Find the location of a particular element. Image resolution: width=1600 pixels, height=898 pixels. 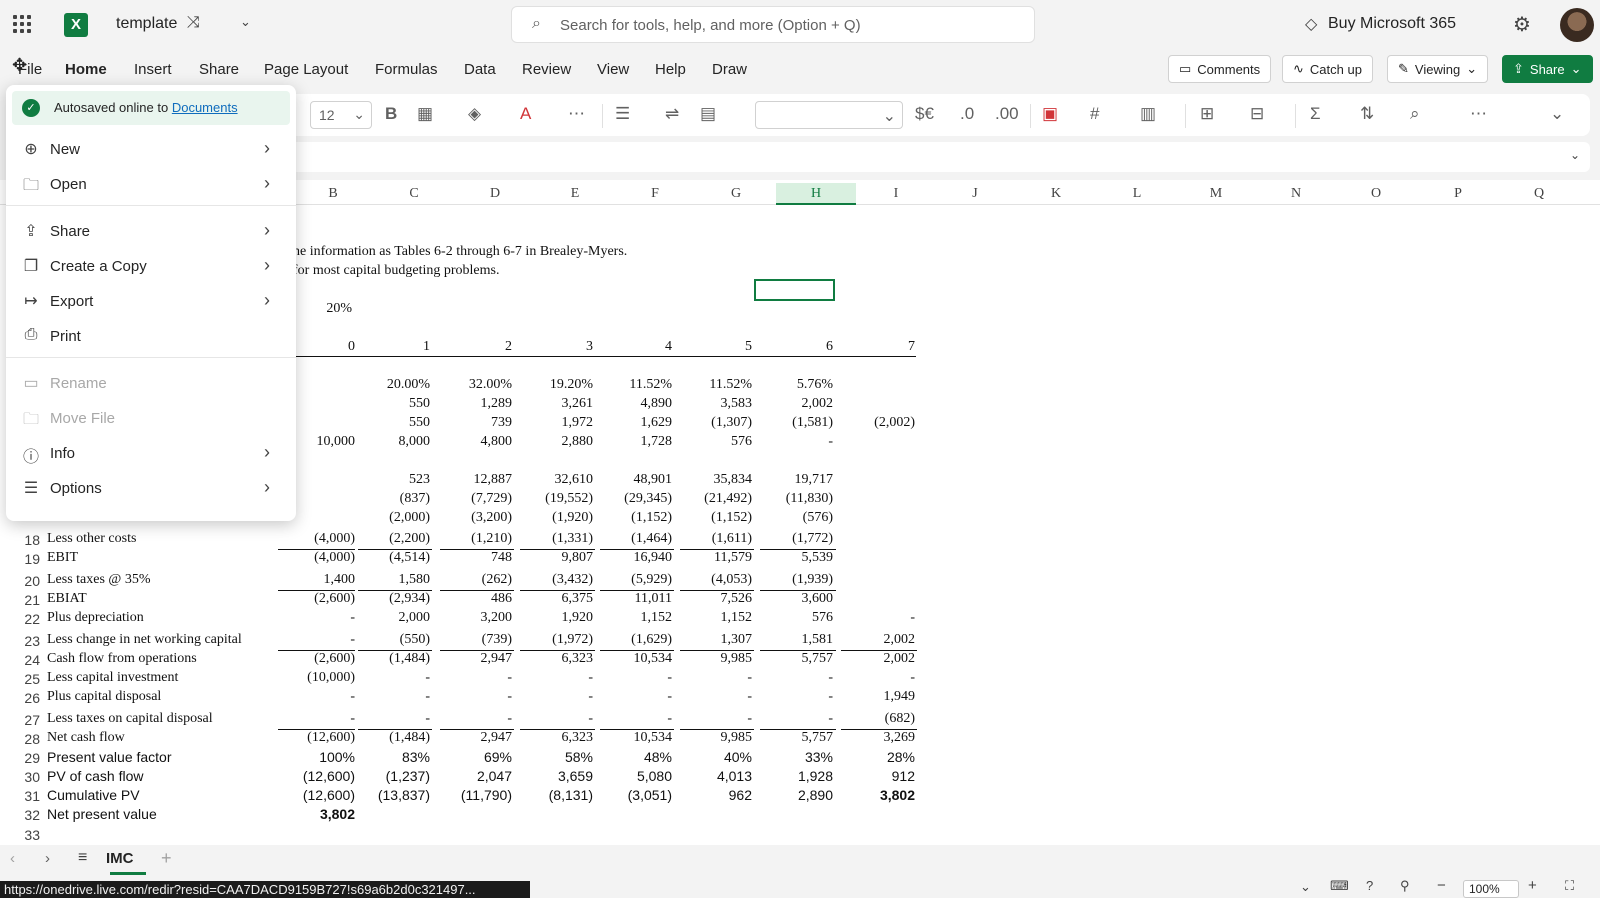

column-header-l: L is located at coordinates (1137, 194).